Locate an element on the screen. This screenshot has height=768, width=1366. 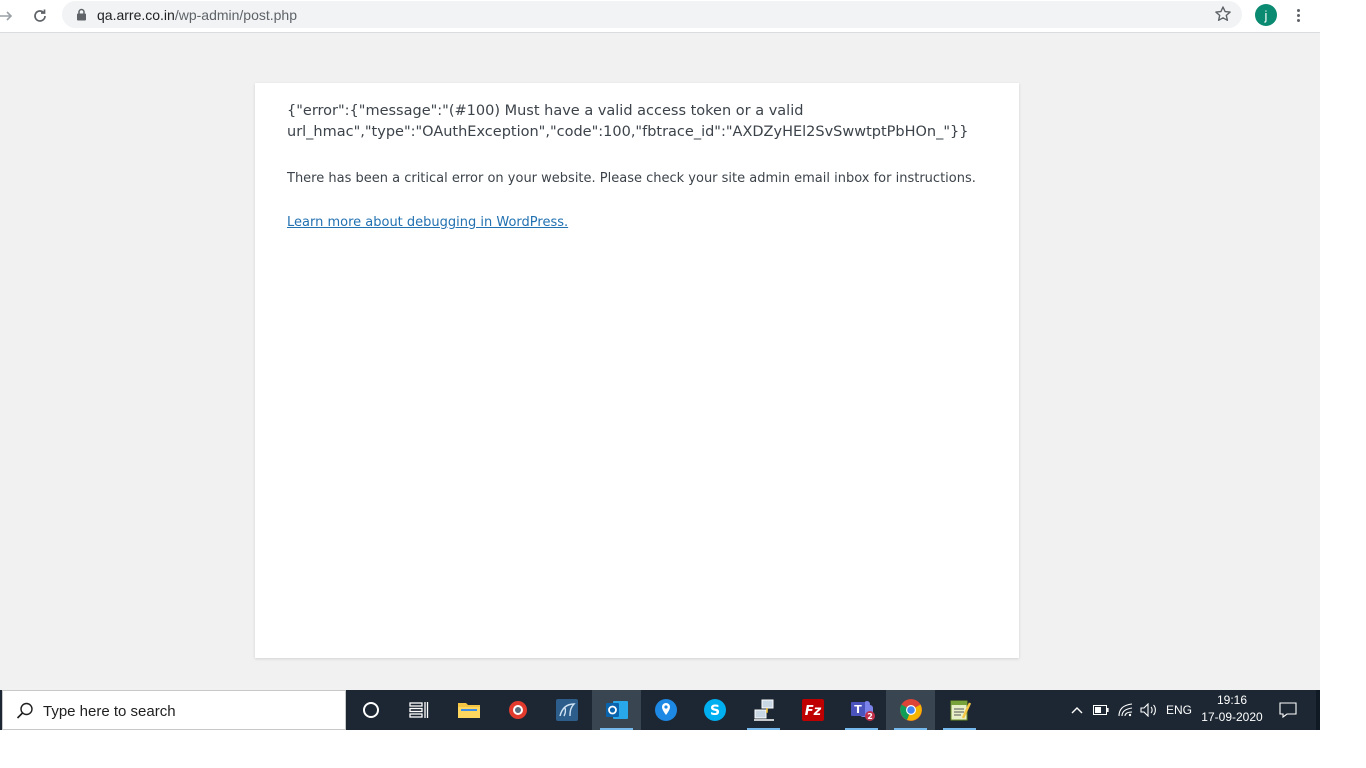
url-host: qa.arre.co.in is located at coordinates (136, 15).